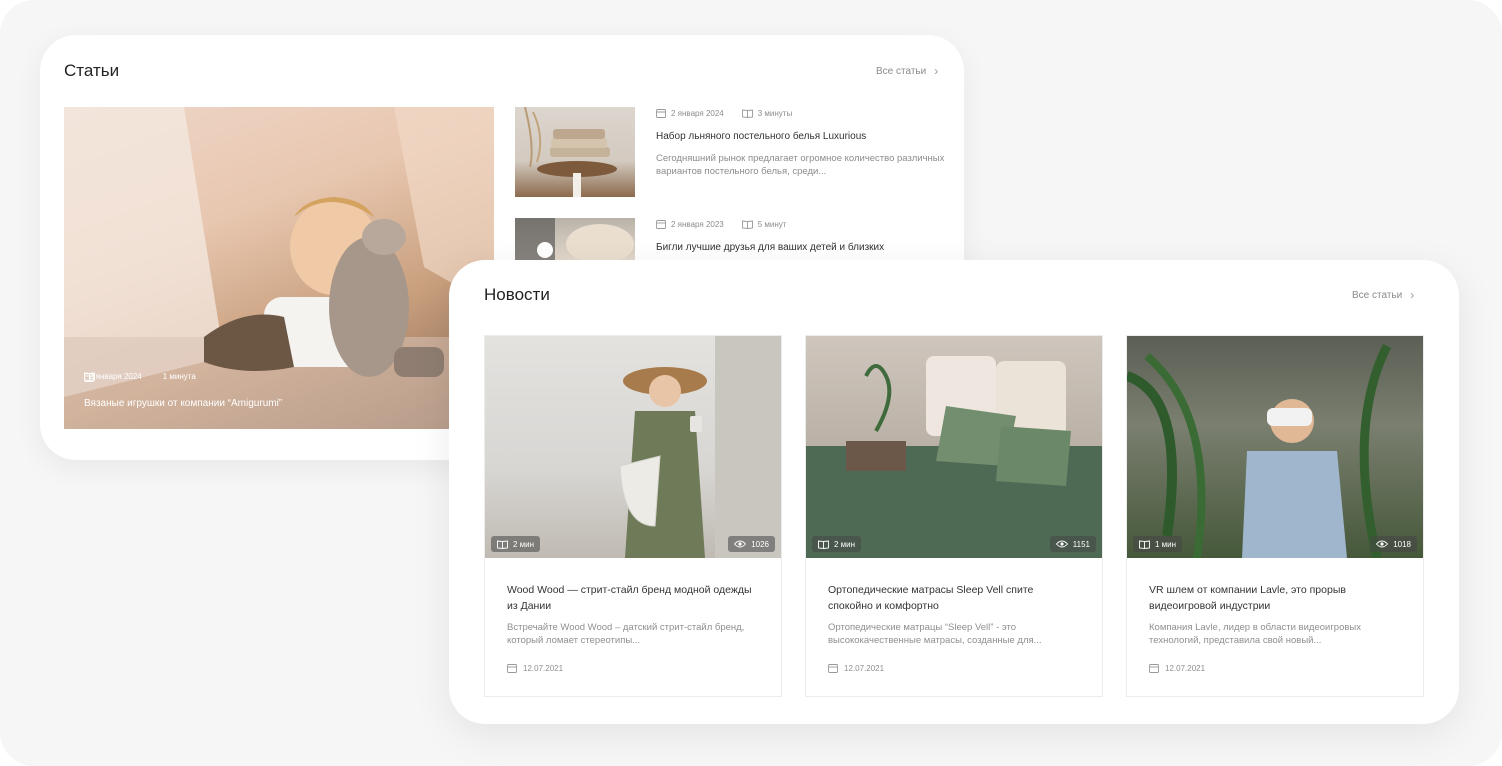 The width and height of the screenshot is (1502, 766). I want to click on news-item-3-views-badge: 1018, so click(1393, 544).